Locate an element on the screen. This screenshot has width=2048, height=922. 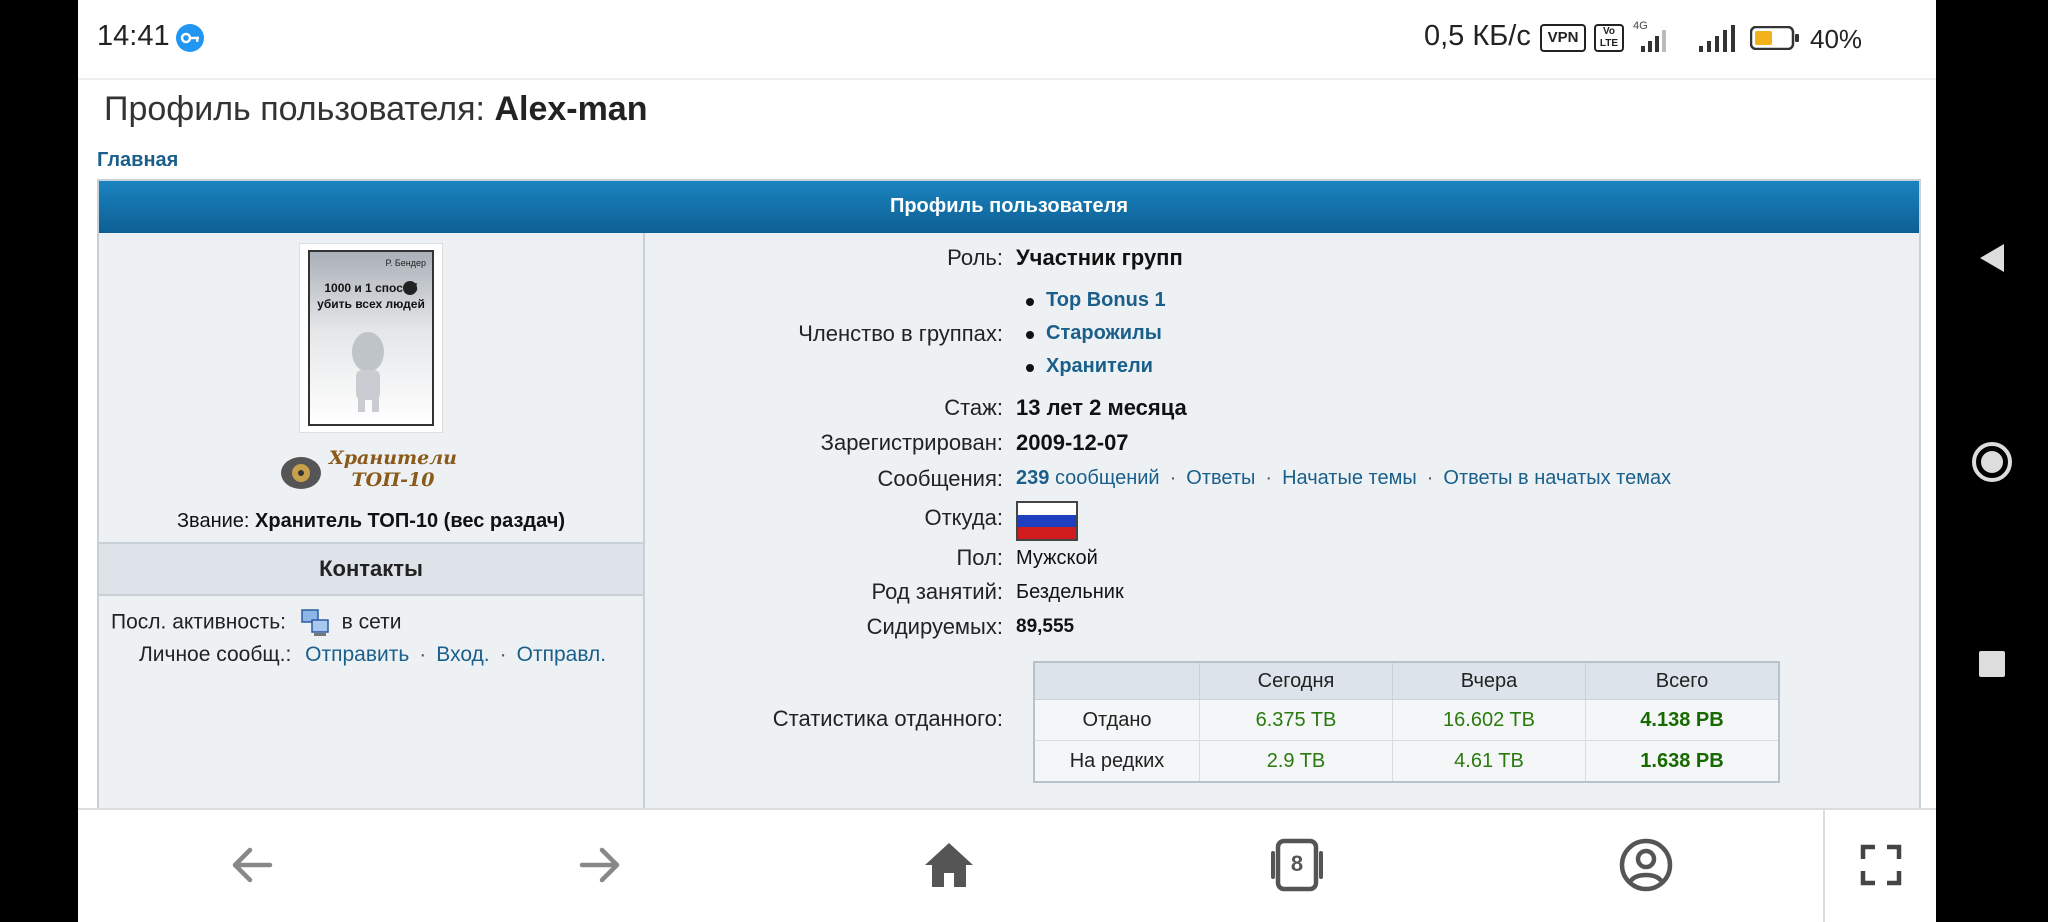
system-back-icon is located at coordinates (1992, 258).